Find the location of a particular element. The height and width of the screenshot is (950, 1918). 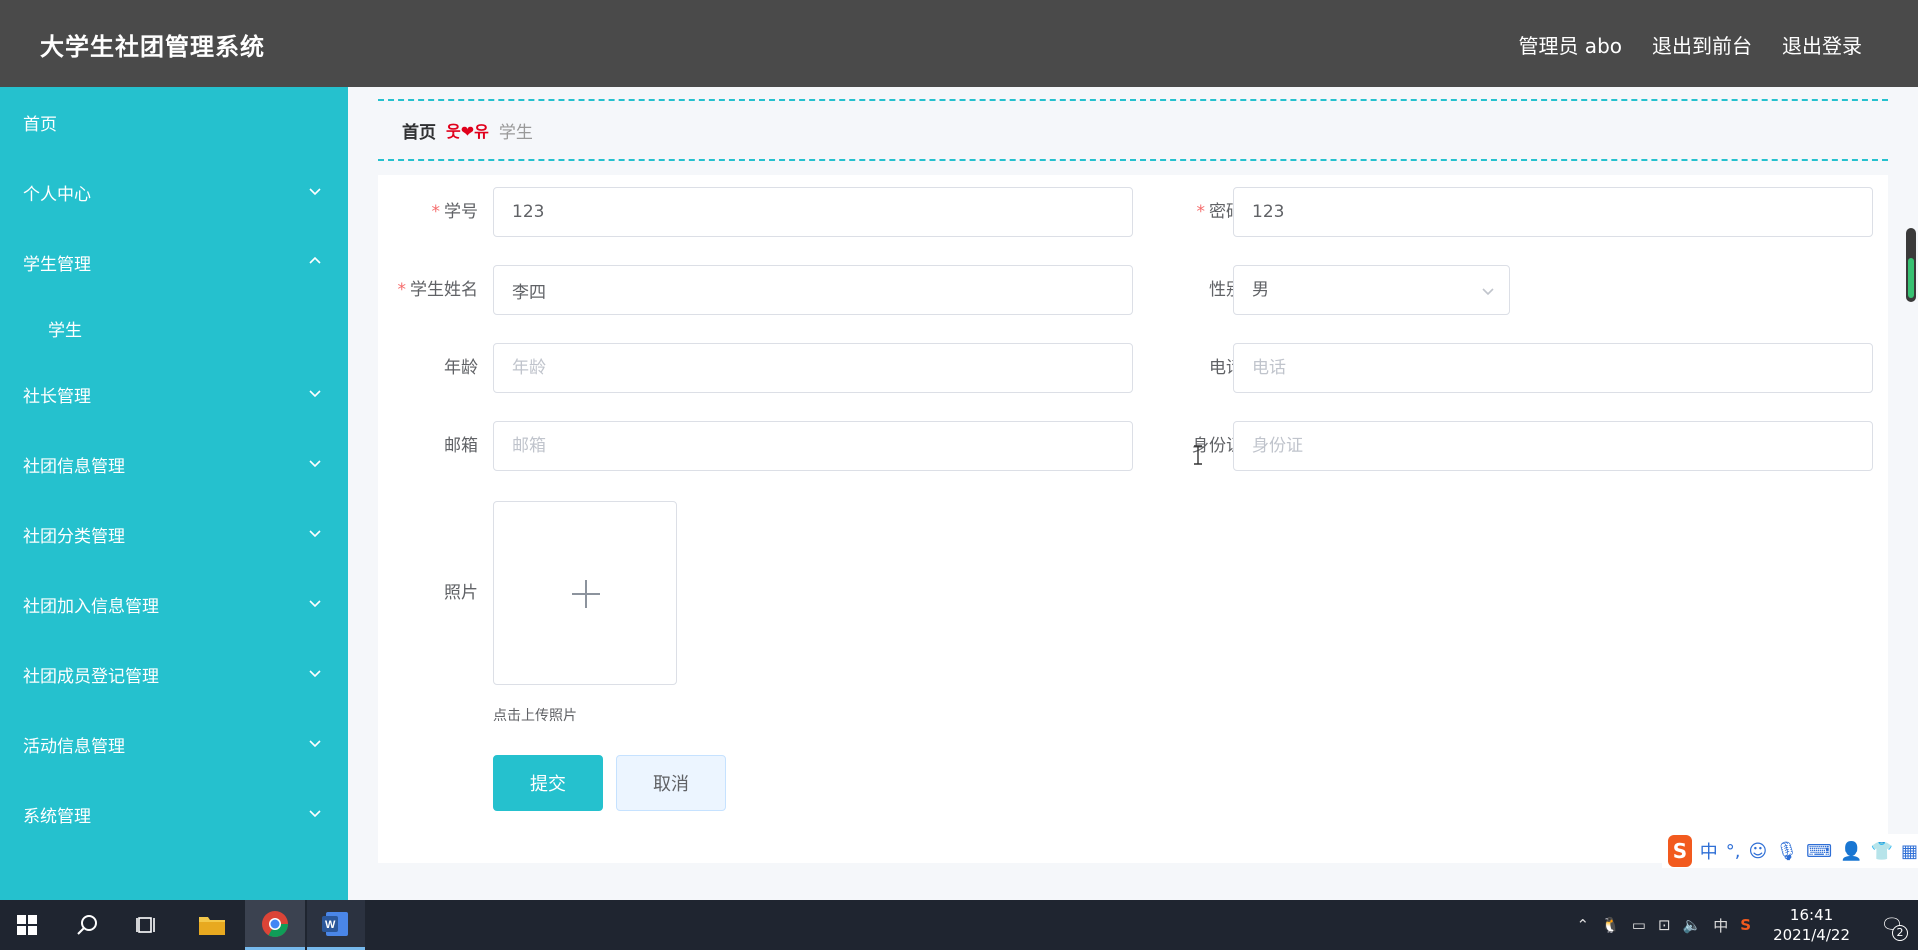

sidebar-item-activity-management: 活动信息管理 is located at coordinates (174, 744).